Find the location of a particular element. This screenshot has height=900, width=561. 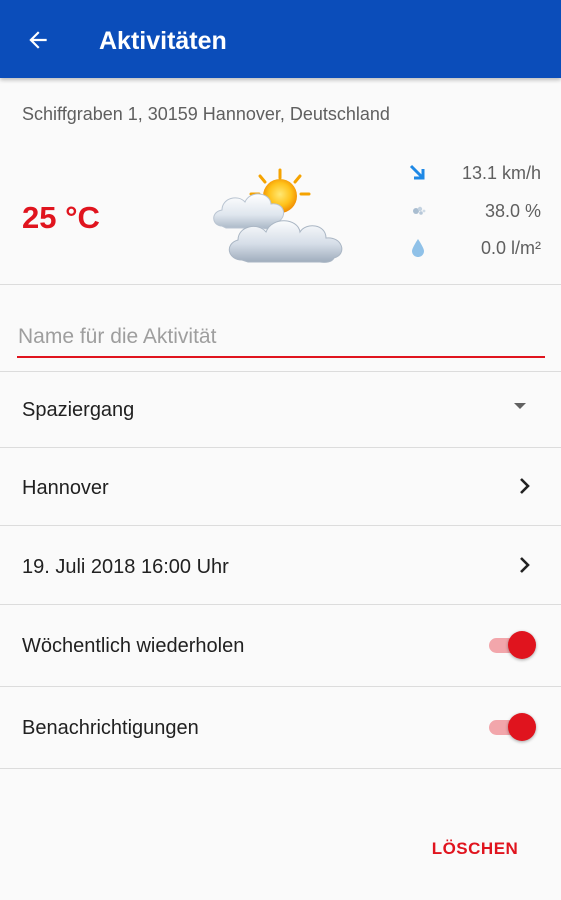

humidity-stat: 38.0 % is located at coordinates (473, 211).